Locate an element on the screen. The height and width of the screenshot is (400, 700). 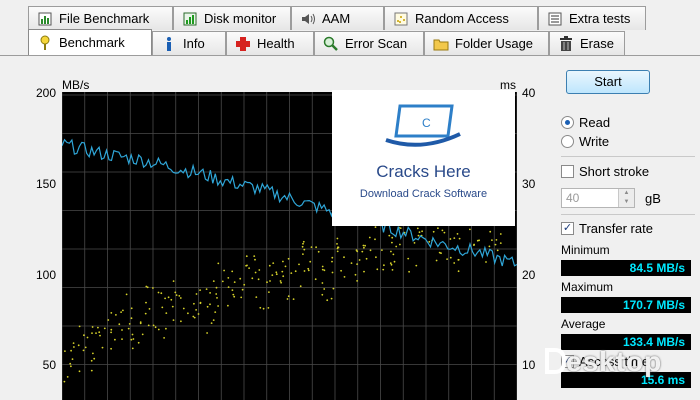
spin-arrows-icon: ▲ ▼ is located at coordinates (626, 198).